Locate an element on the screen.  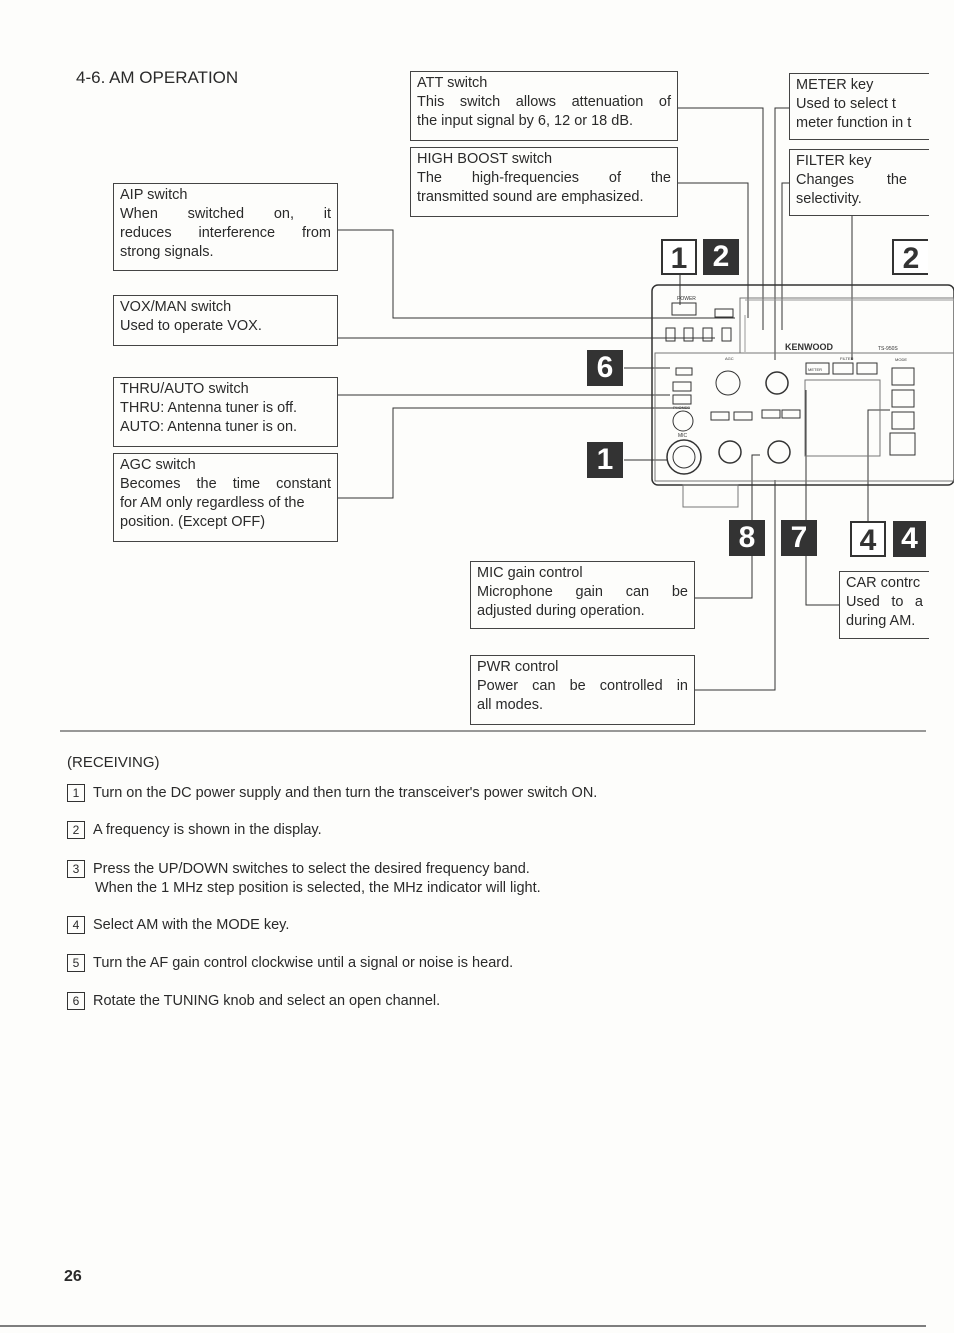
callout-title: PWR control is located at coordinates (518, 667).